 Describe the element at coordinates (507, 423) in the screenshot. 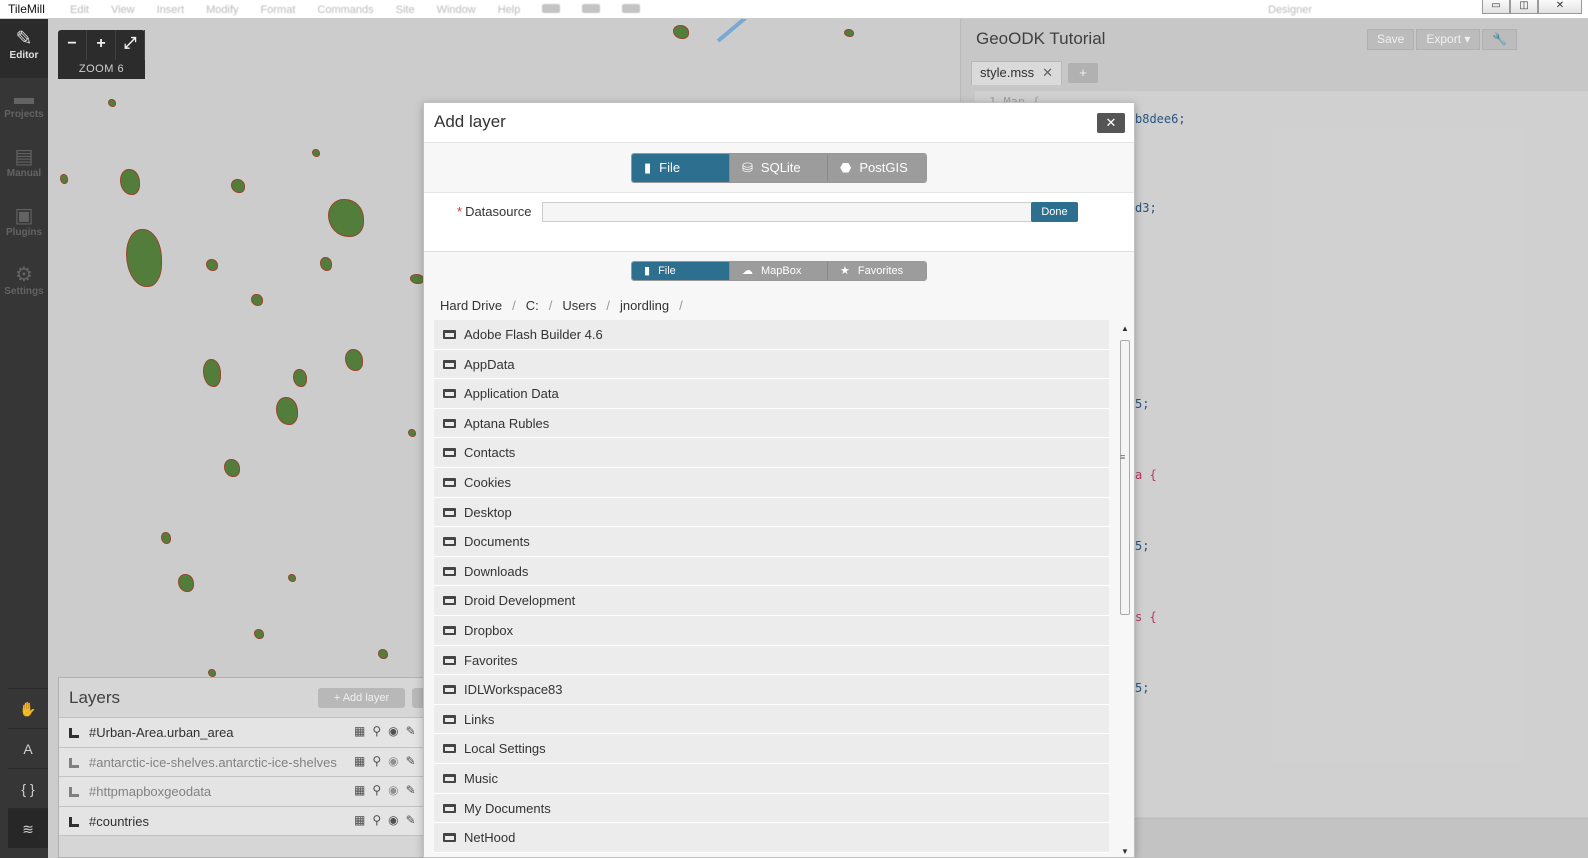

I see `folder-name: Aptana Rubles` at that location.